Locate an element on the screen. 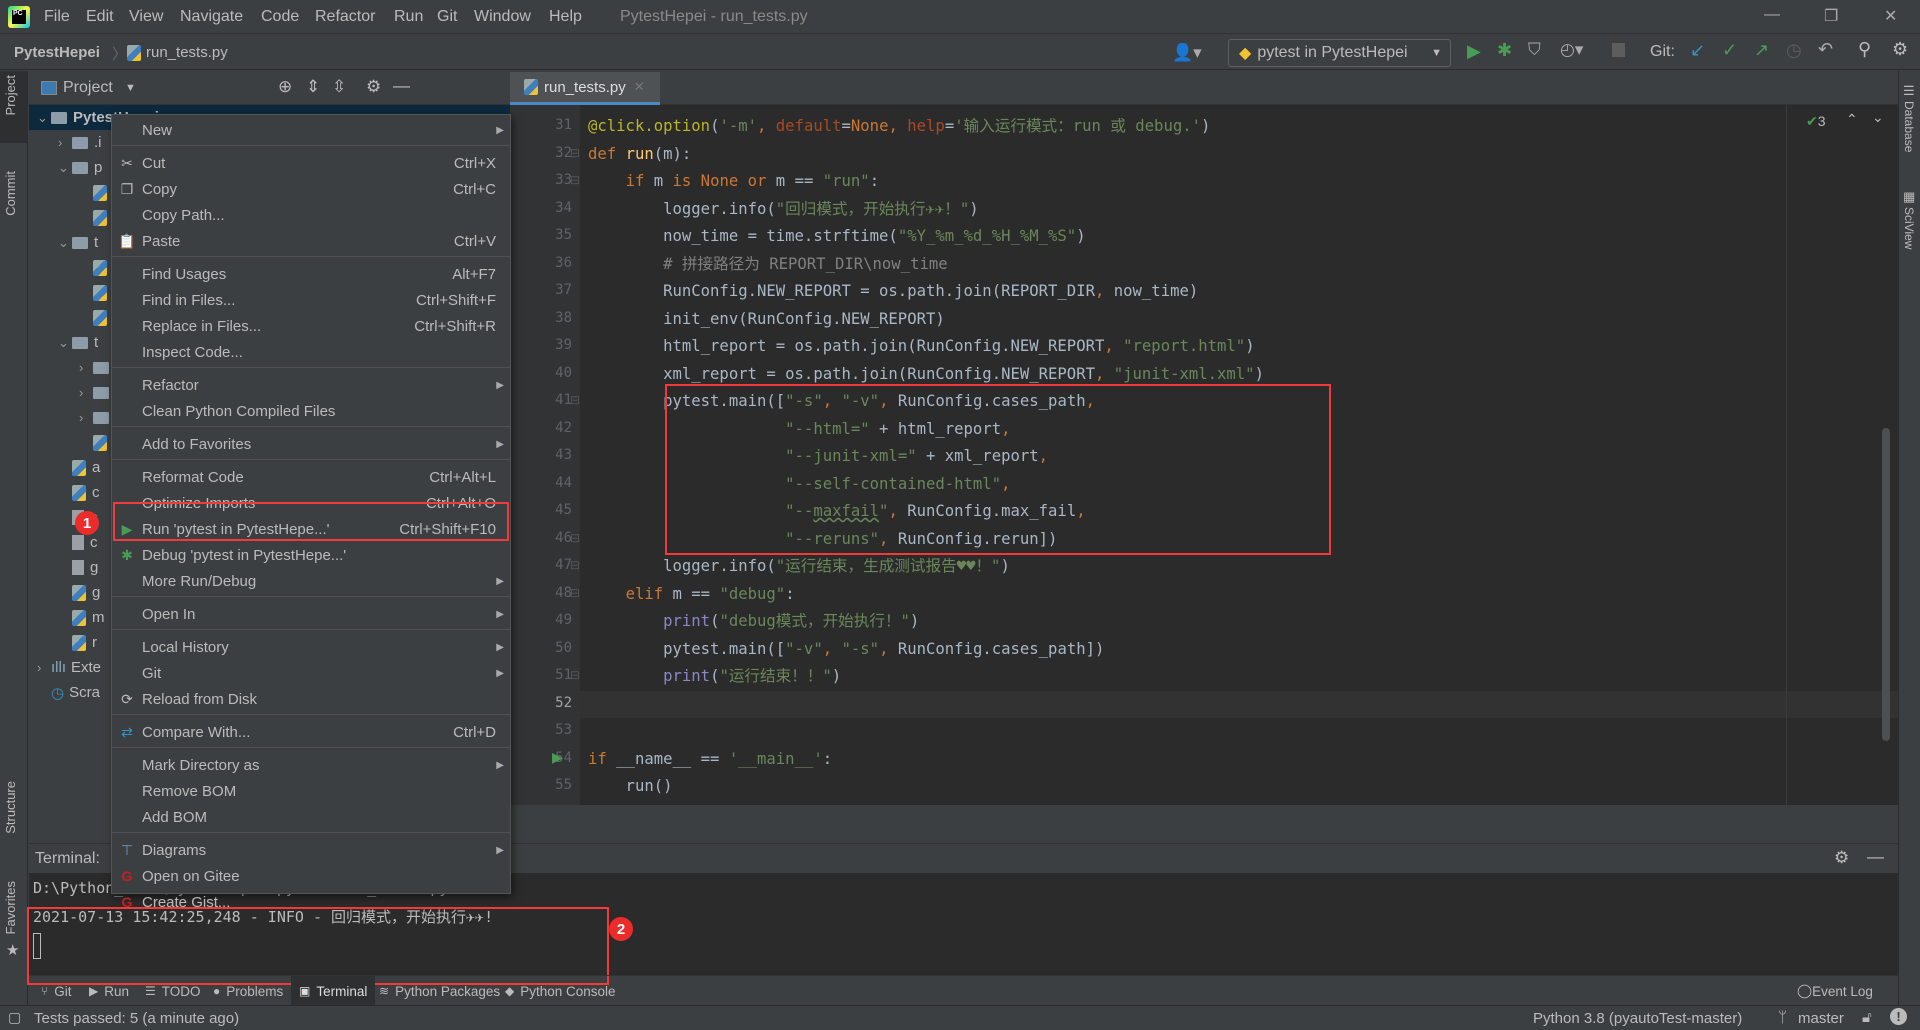 The width and height of the screenshot is (1920, 1030). close-icon: ✕ is located at coordinates (1890, 16).